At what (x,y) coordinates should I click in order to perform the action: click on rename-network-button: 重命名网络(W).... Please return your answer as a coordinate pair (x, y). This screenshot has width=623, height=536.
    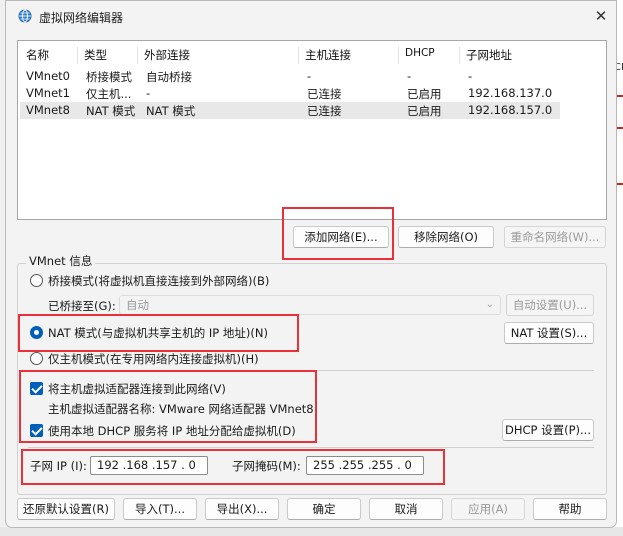
    Looking at the image, I should click on (555, 237).